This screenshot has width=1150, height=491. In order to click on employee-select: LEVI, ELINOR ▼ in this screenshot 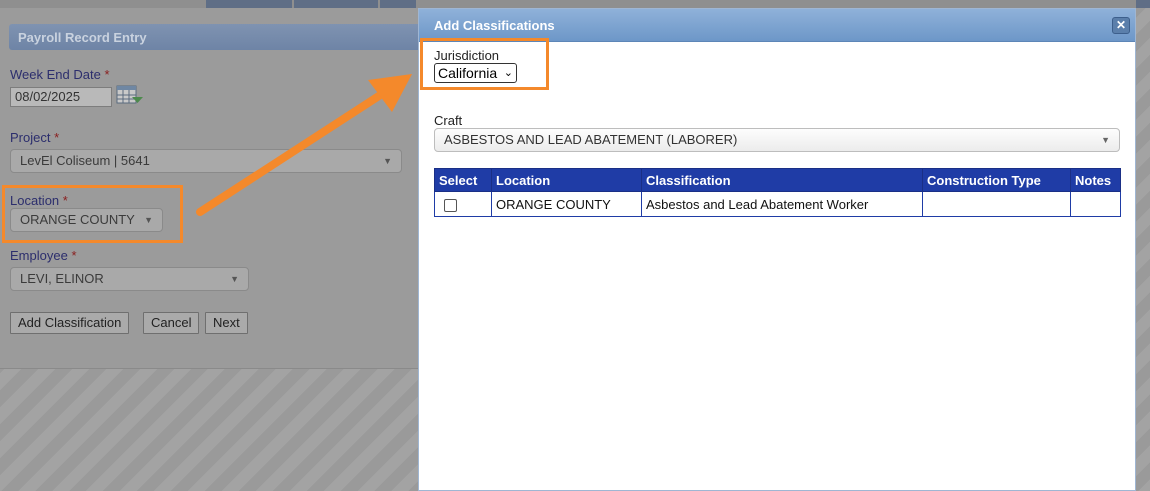, I will do `click(129, 279)`.